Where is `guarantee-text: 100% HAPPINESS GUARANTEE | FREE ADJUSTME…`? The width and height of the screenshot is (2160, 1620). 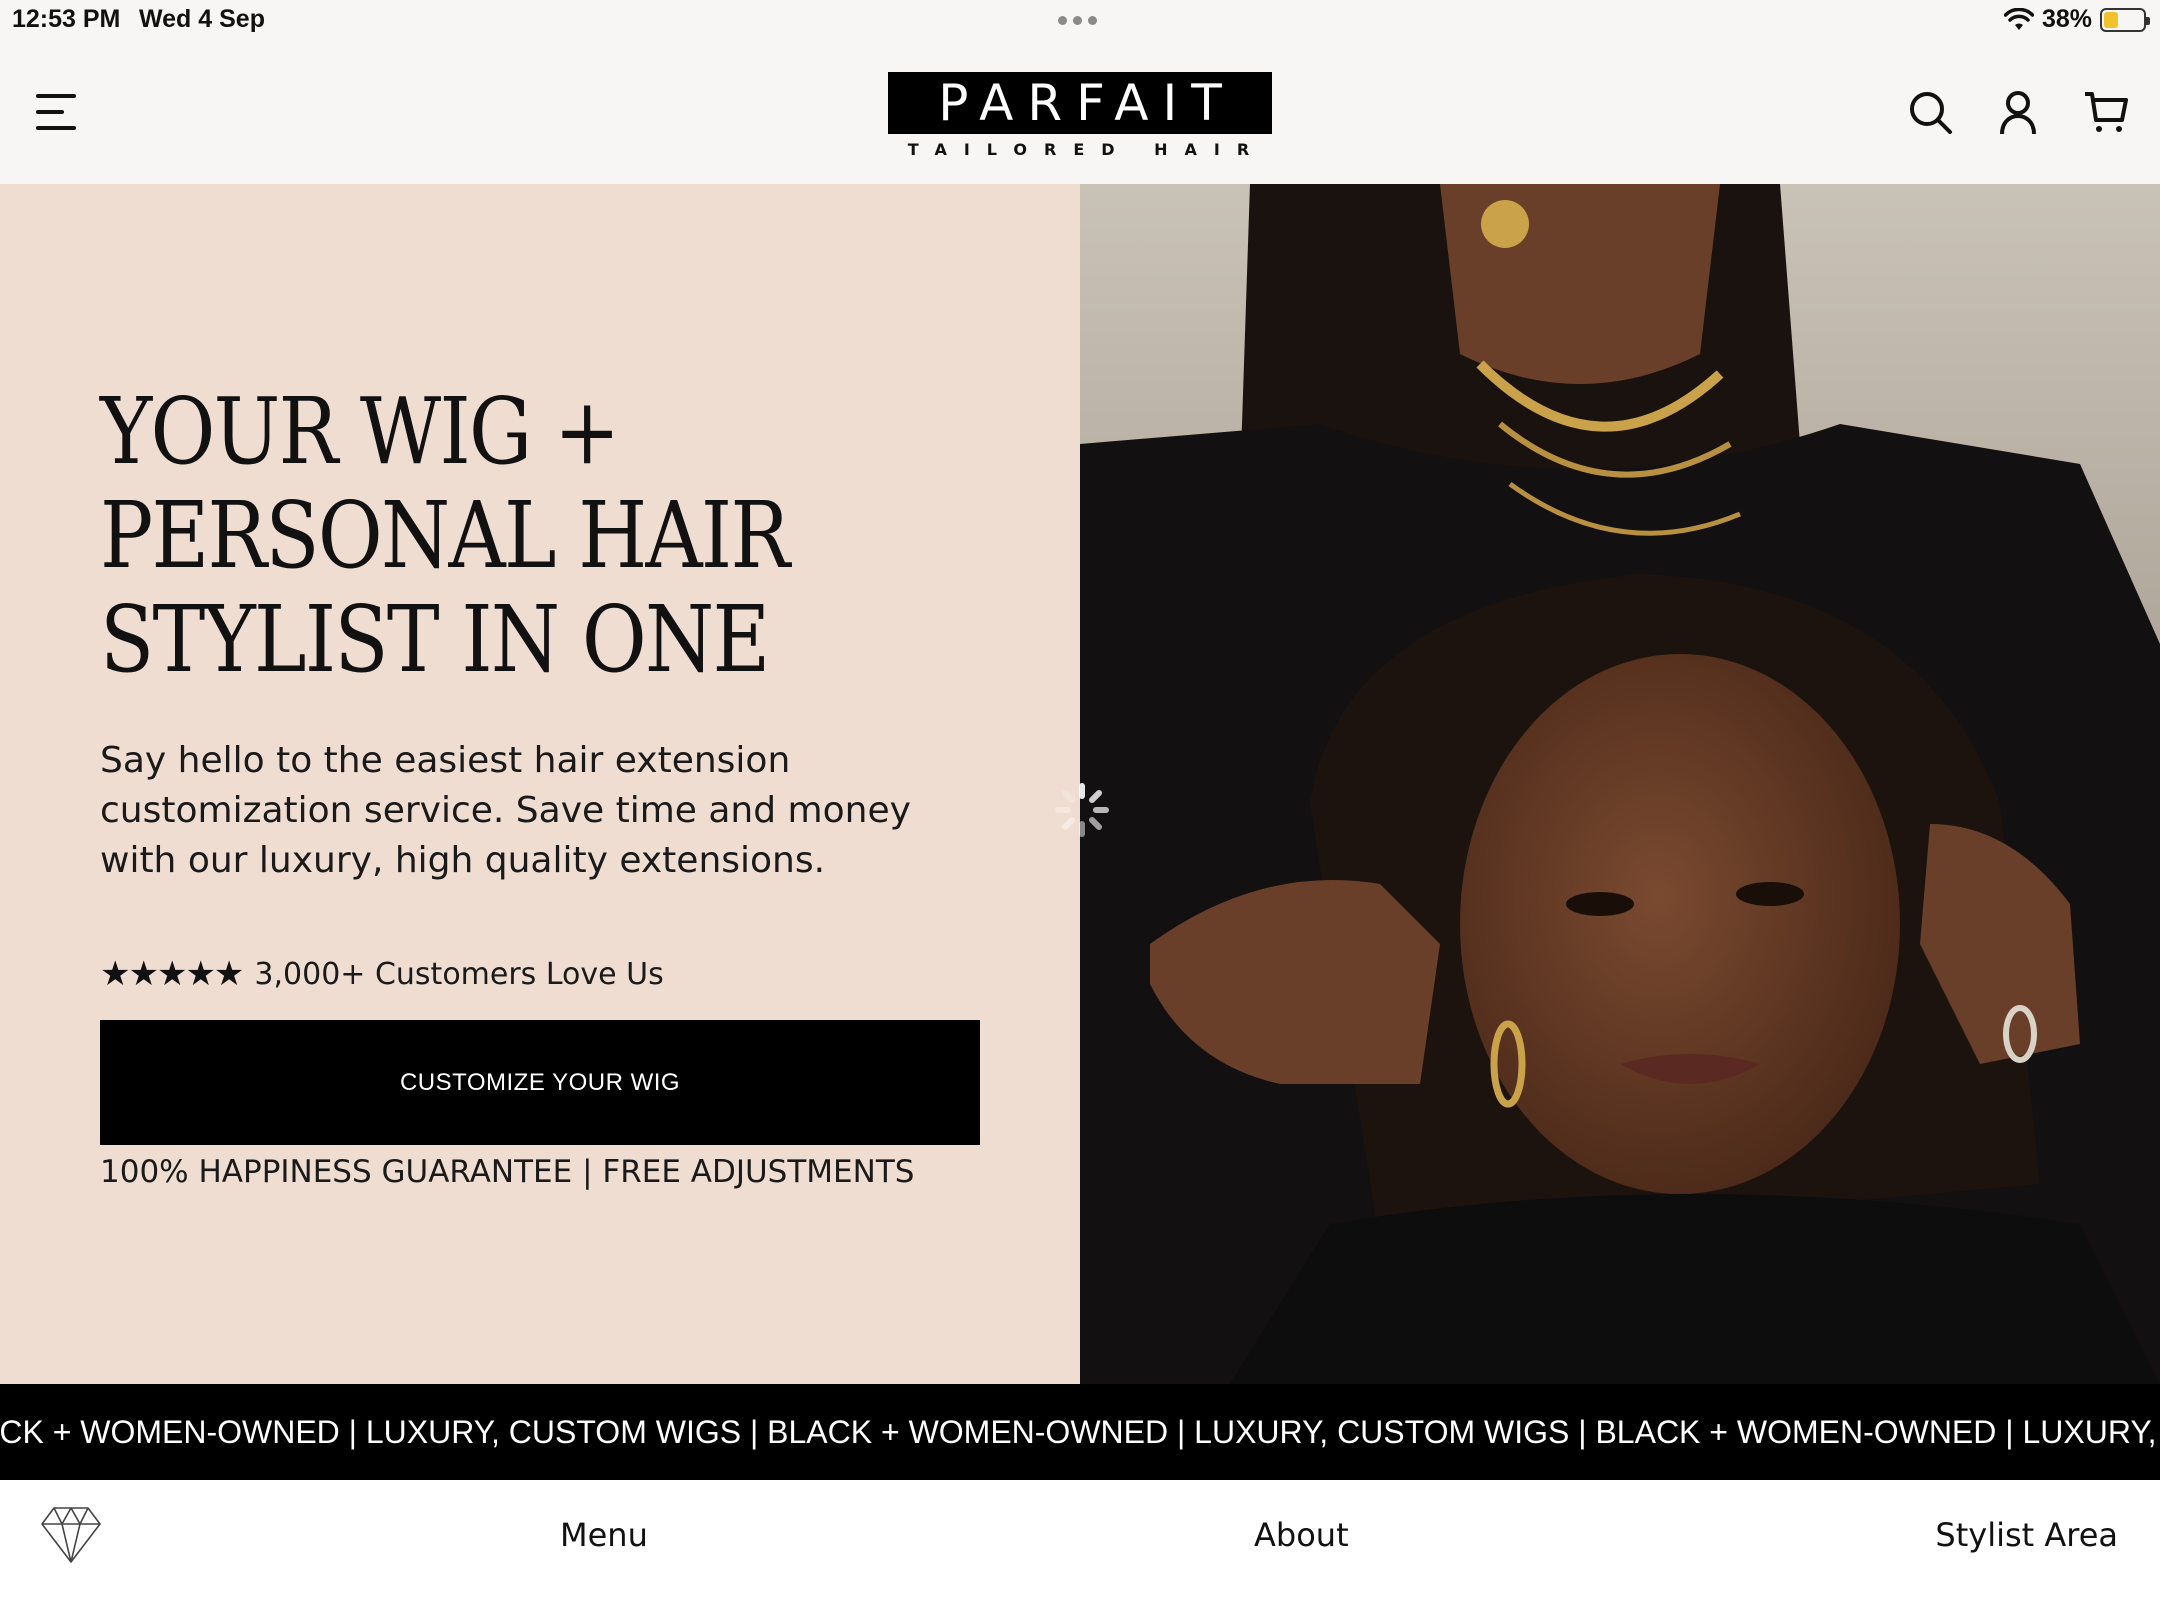
guarantee-text: 100% HAPPINESS GUARANTEE | FREE ADJUSTME… is located at coordinates (507, 1172).